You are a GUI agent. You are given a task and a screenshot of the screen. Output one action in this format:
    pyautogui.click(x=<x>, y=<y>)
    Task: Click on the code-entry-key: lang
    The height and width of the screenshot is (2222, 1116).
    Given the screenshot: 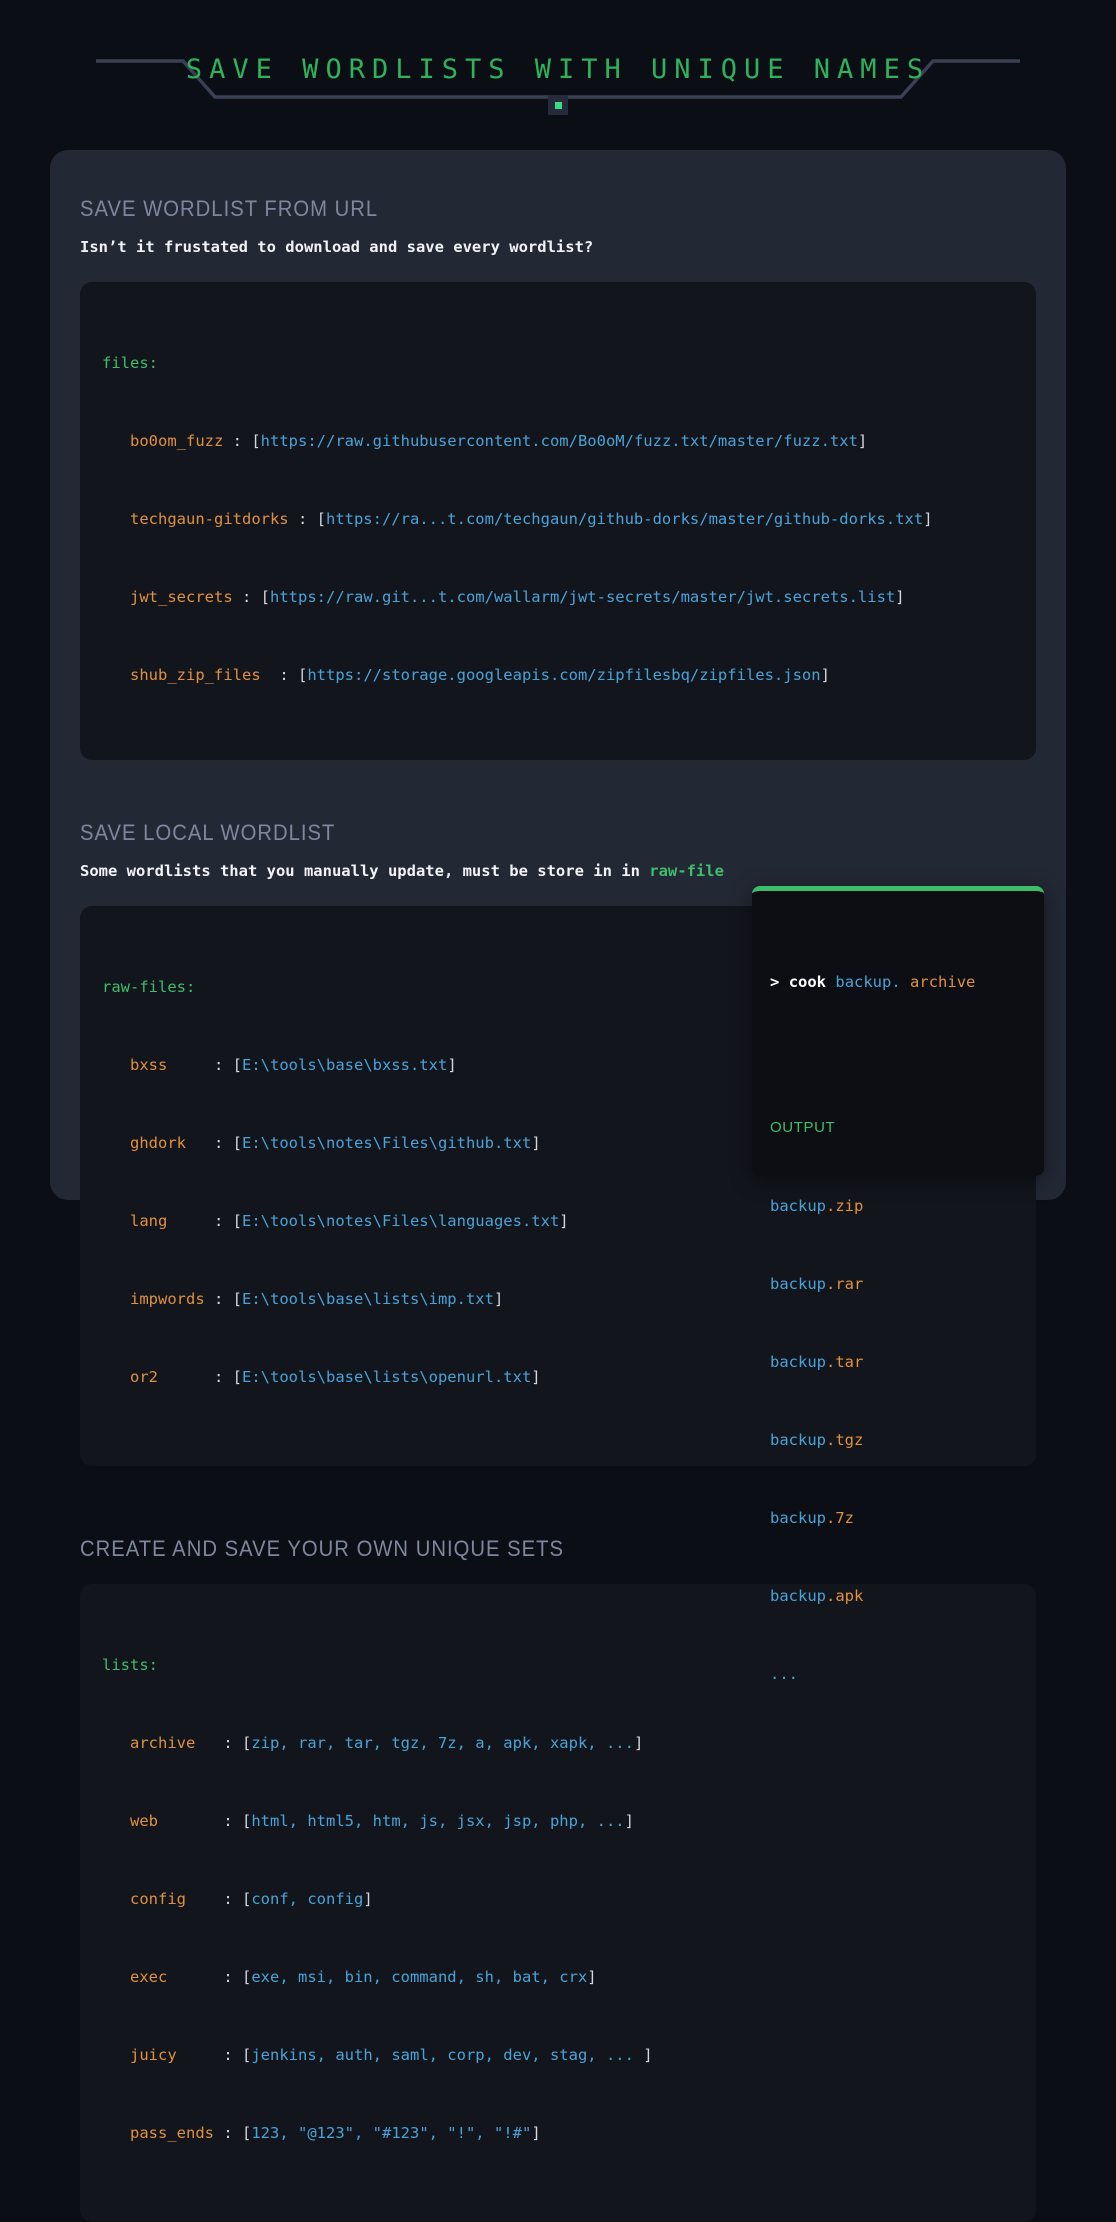 What is the action you would take?
    pyautogui.click(x=149, y=1221)
    